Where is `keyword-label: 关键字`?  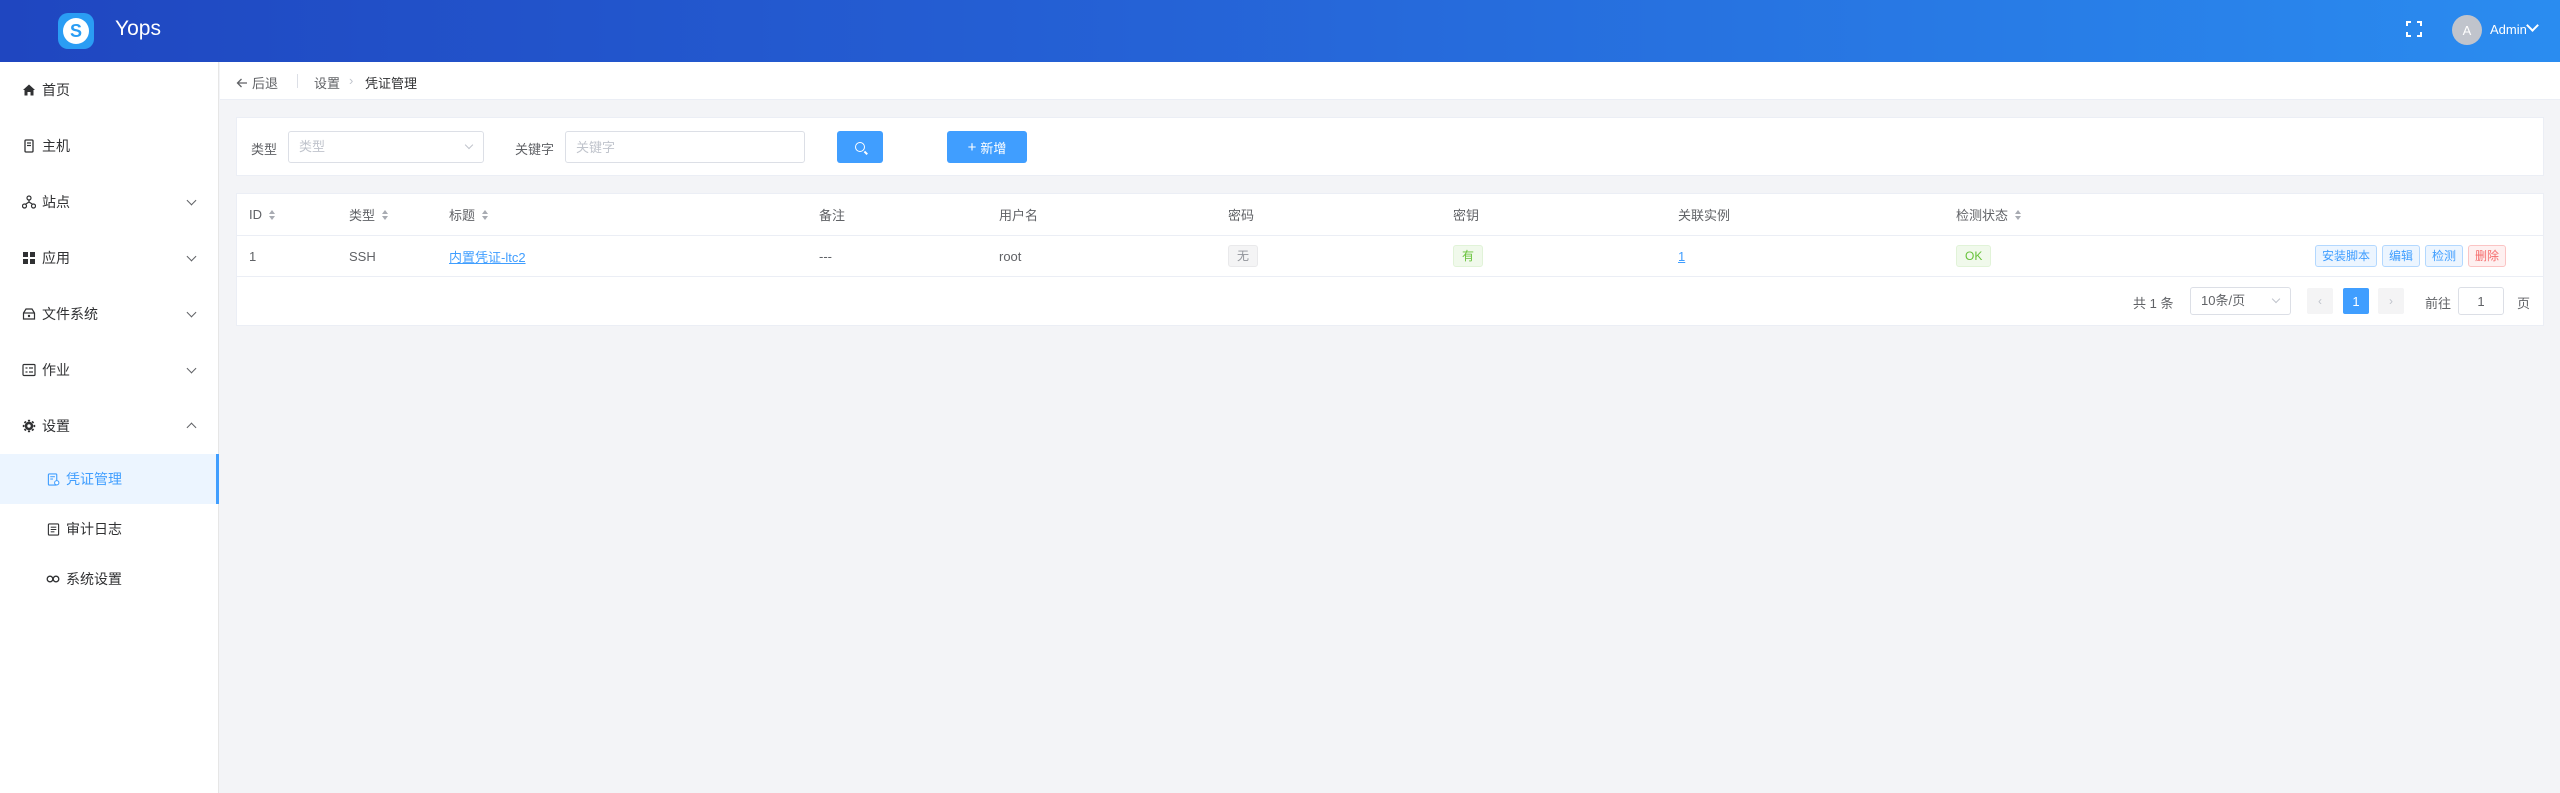 keyword-label: 关键字 is located at coordinates (535, 149).